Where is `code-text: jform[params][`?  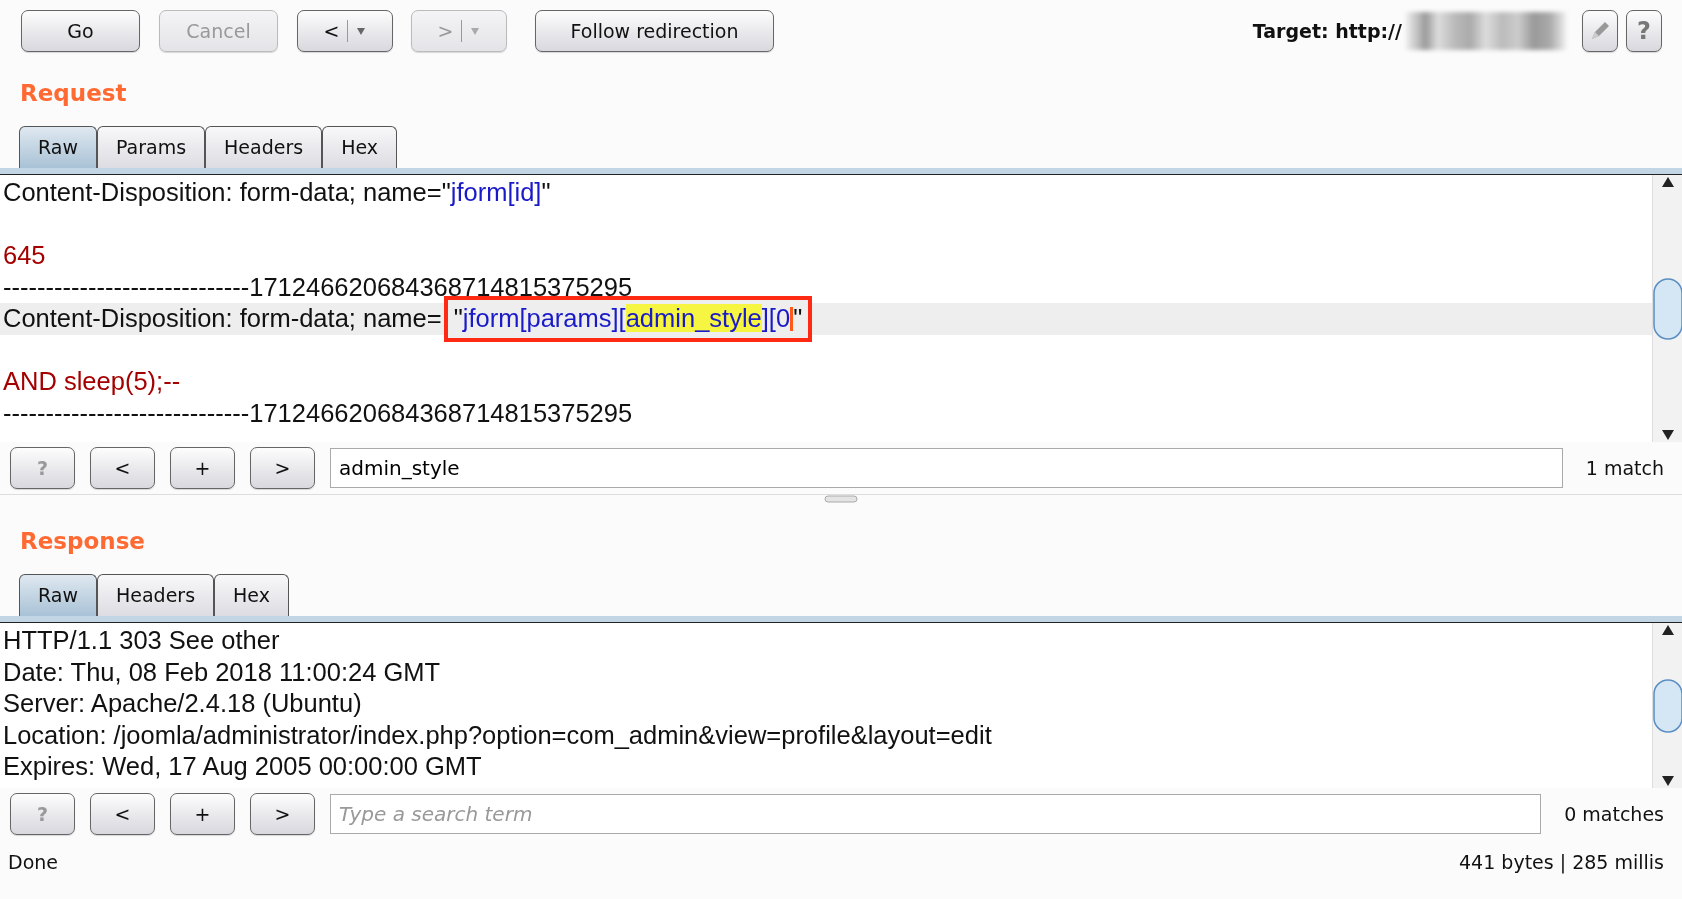
code-text: jform[params][ is located at coordinates (544, 318).